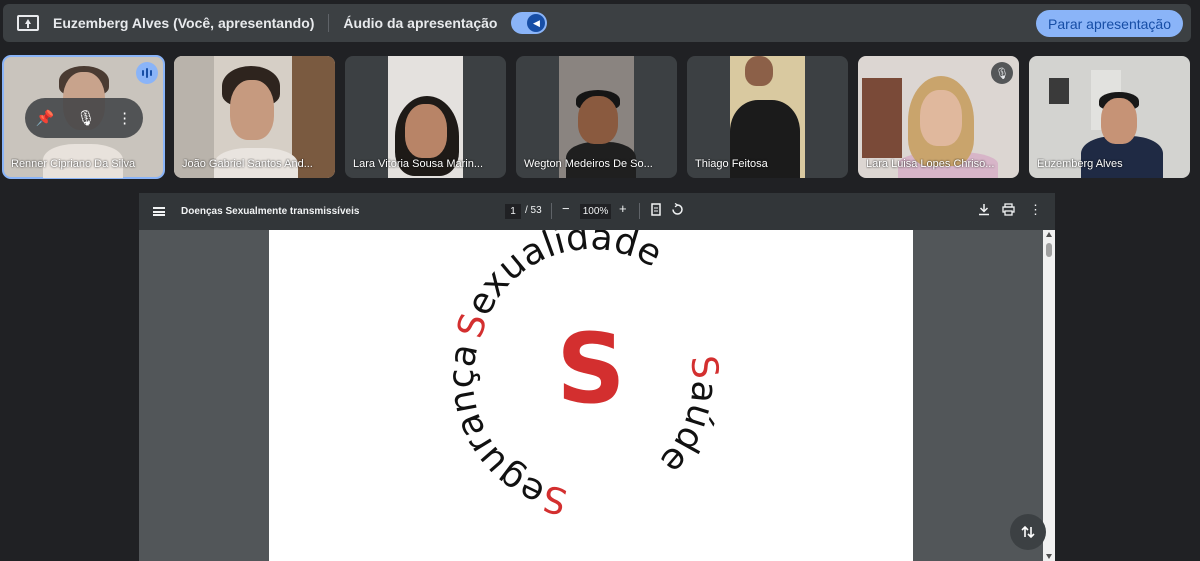 The image size is (1200, 561). I want to click on speaking-indicator-icon, so click(147, 73).